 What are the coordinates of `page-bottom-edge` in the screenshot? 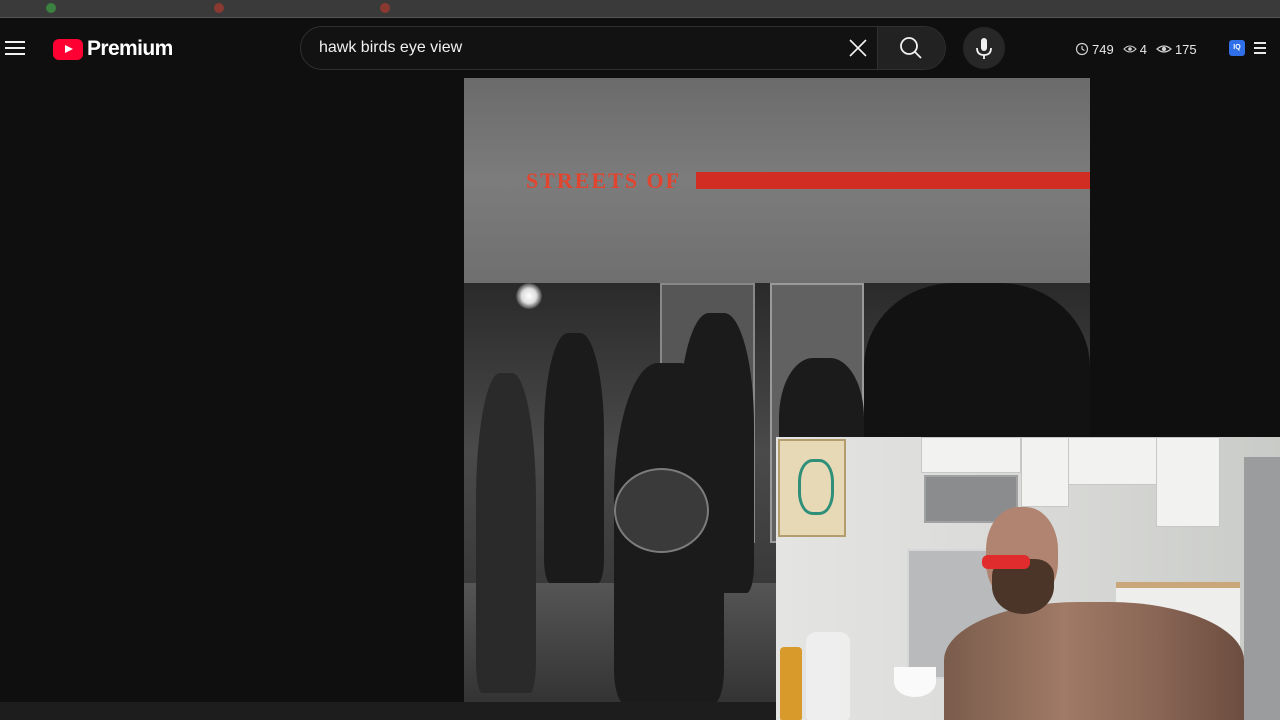 It's located at (388, 711).